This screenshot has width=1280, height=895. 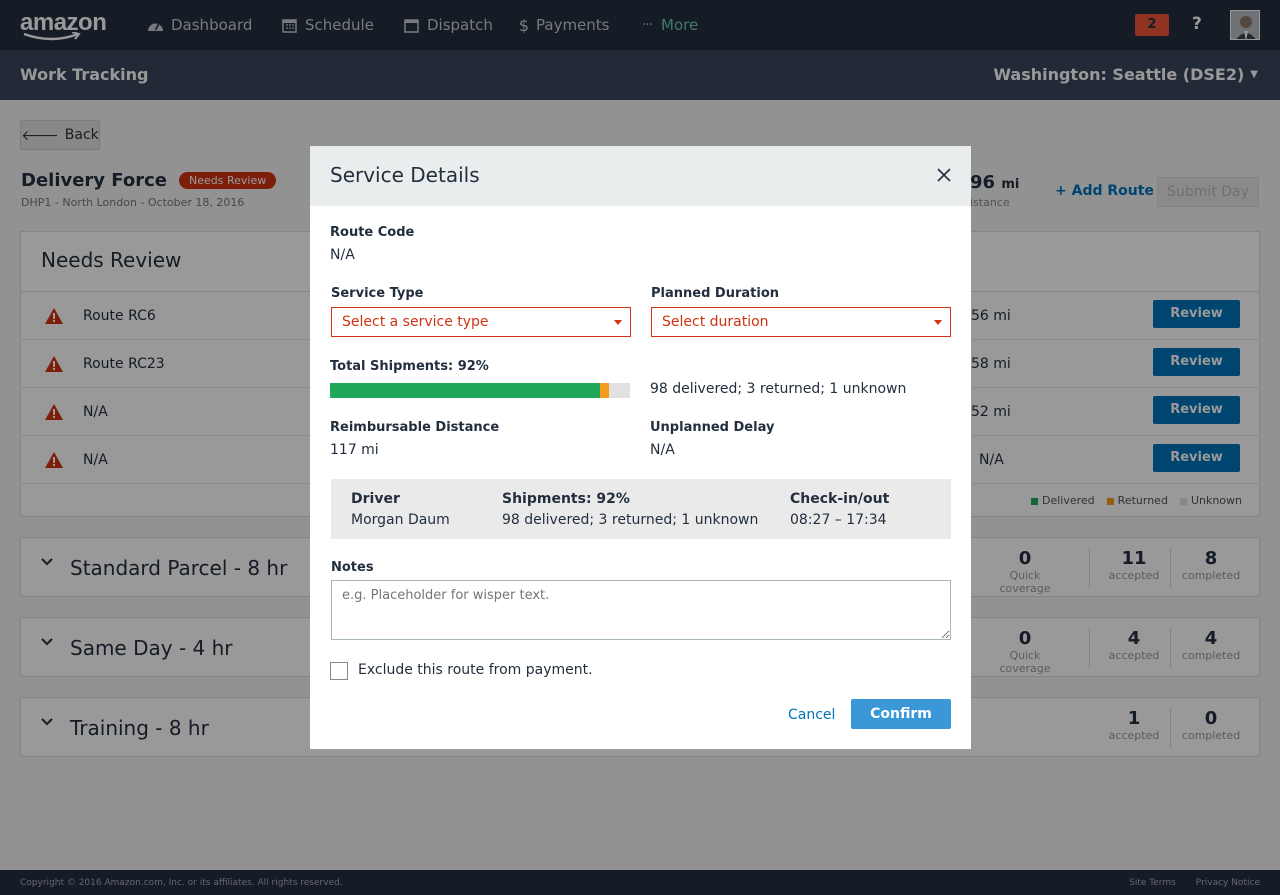 What do you see at coordinates (778, 389) in the screenshot?
I see `shipments-summary: 98 delivered; 3 returned; 1 unknown` at bounding box center [778, 389].